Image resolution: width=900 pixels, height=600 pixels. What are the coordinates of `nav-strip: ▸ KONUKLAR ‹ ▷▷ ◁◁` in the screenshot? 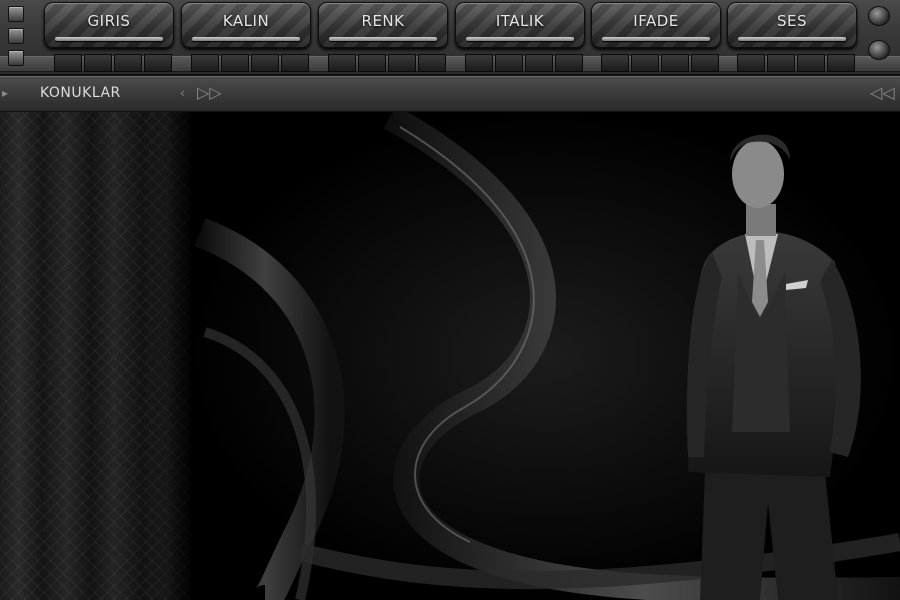 It's located at (450, 94).